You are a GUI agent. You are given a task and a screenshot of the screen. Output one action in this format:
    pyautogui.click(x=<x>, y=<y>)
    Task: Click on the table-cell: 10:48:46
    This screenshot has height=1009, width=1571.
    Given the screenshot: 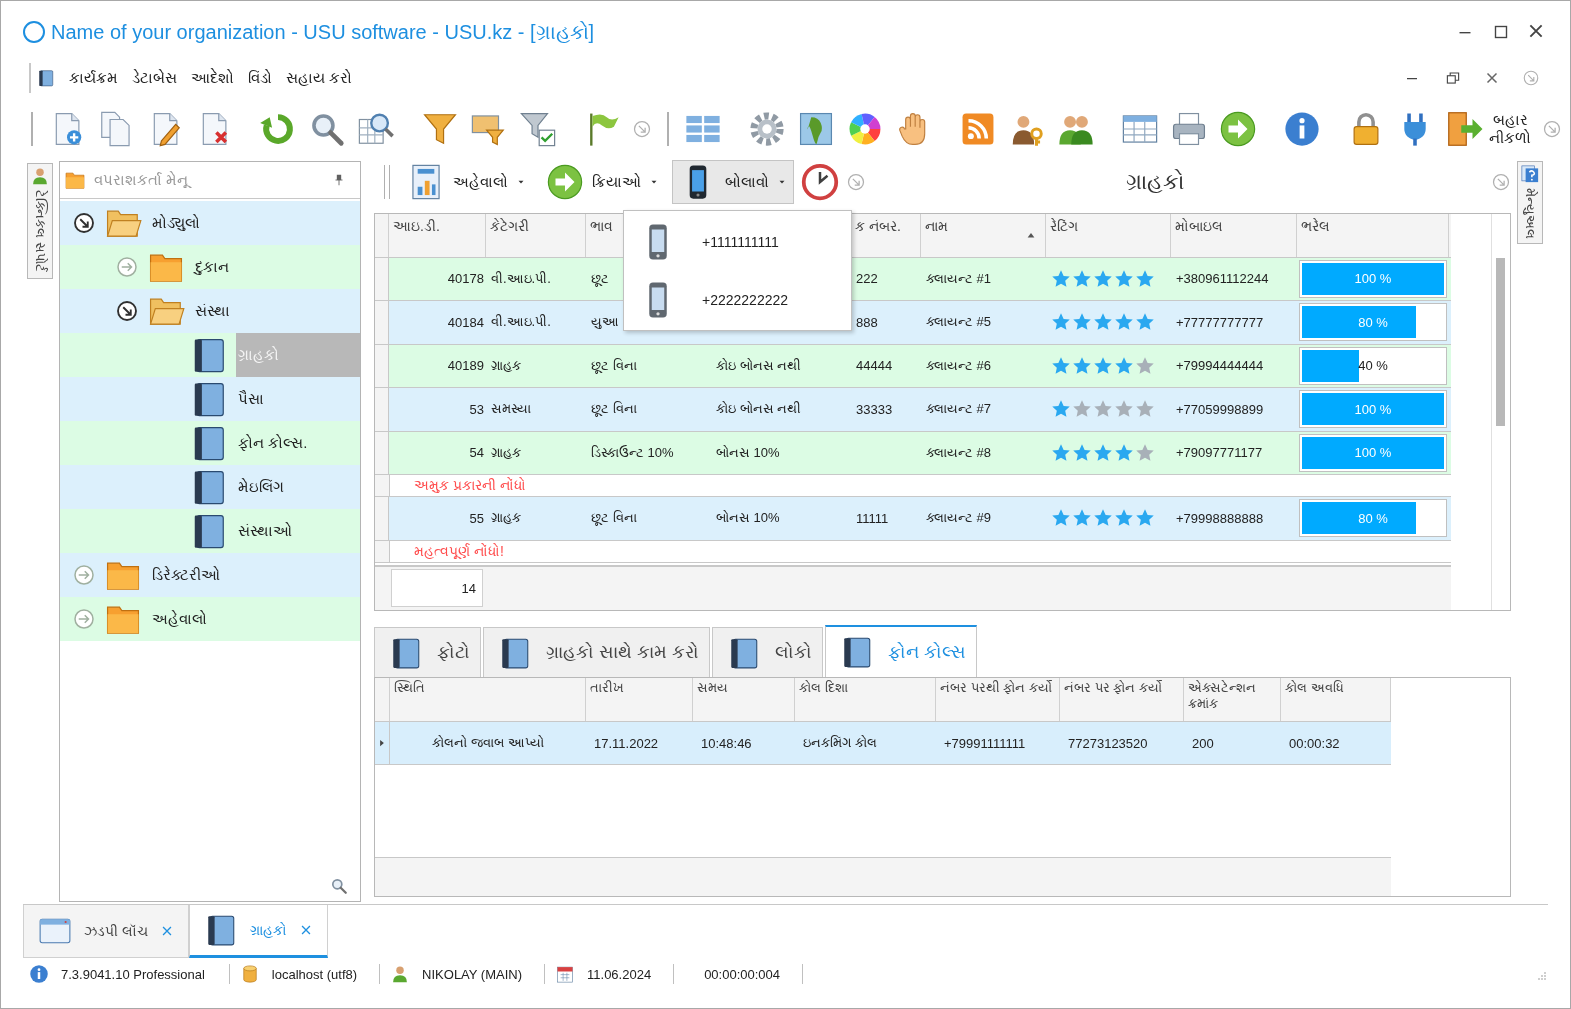 What is the action you would take?
    pyautogui.click(x=744, y=743)
    